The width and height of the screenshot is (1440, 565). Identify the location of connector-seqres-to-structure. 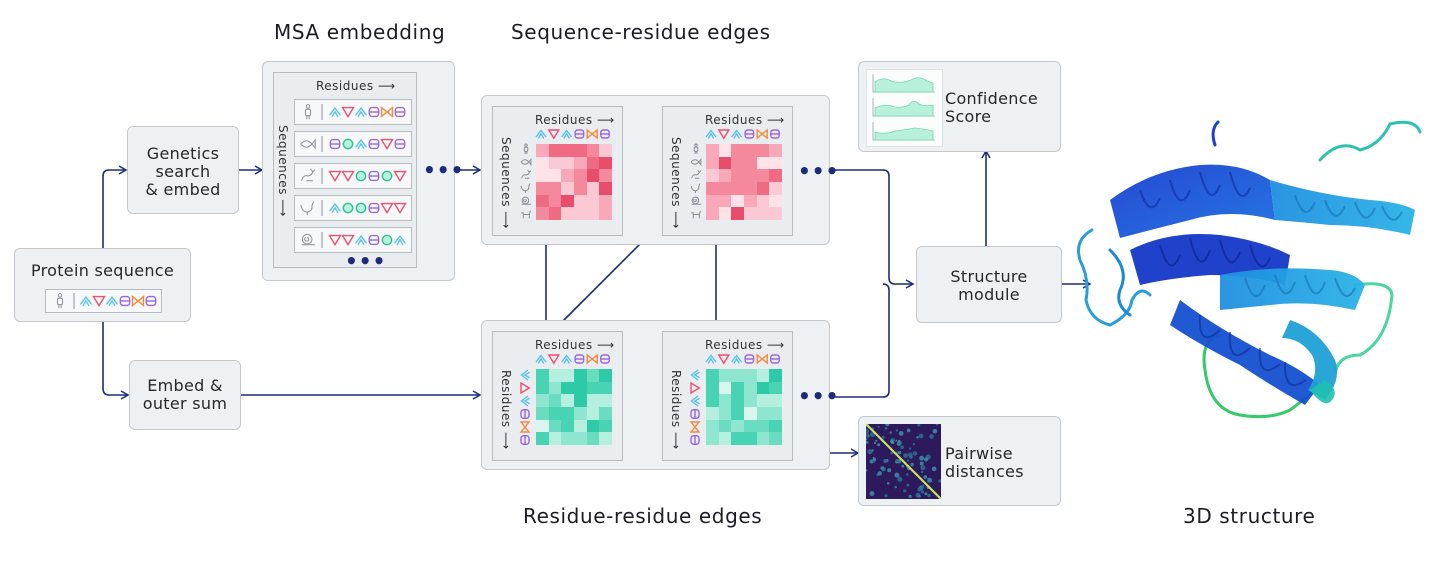
(872, 229).